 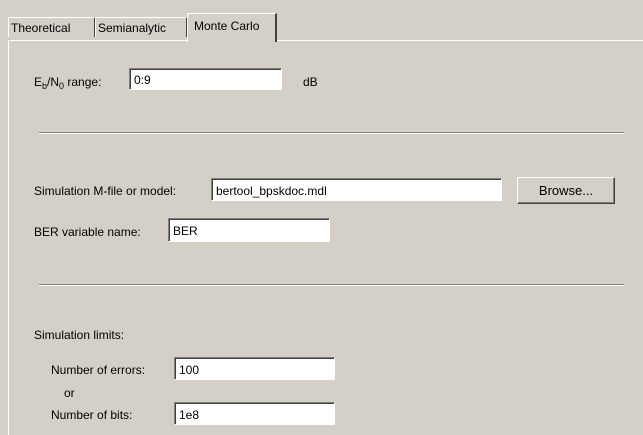 I want to click on tab-strip: Theoretical Semianalytic Monte Carlo, so click(x=325, y=27).